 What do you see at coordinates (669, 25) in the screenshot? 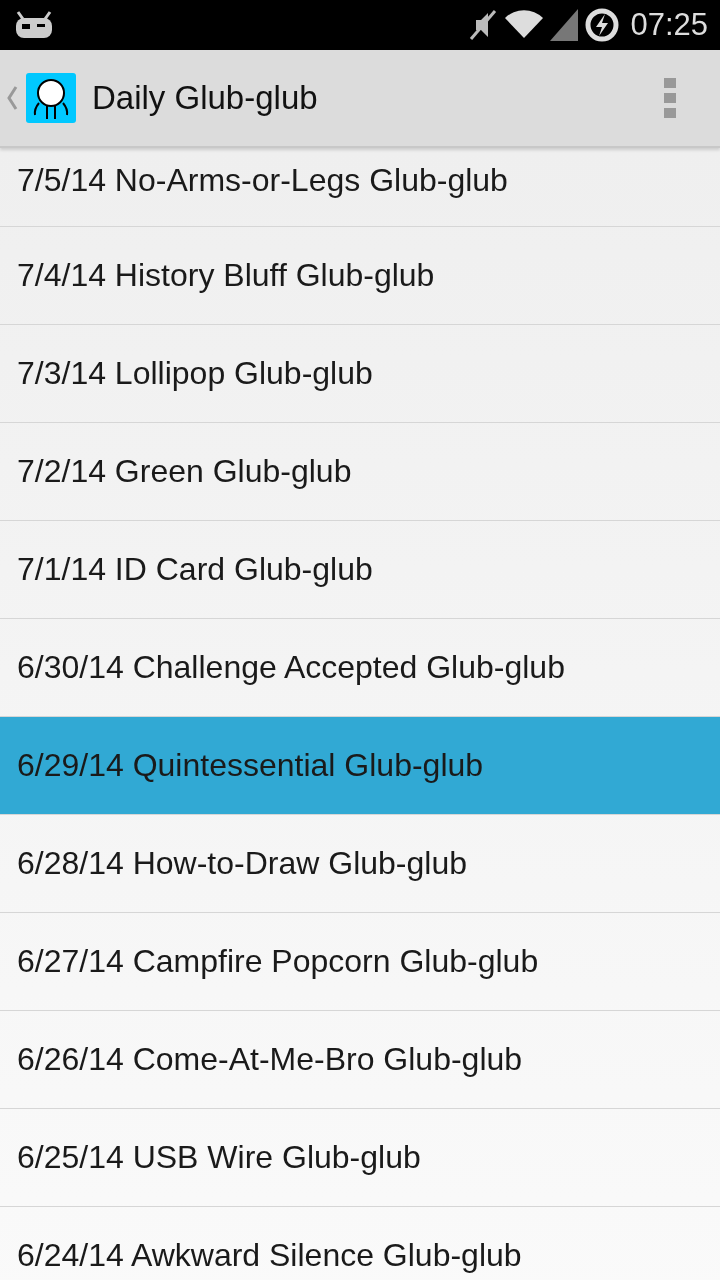
I see `clock-time: 07:25` at bounding box center [669, 25].